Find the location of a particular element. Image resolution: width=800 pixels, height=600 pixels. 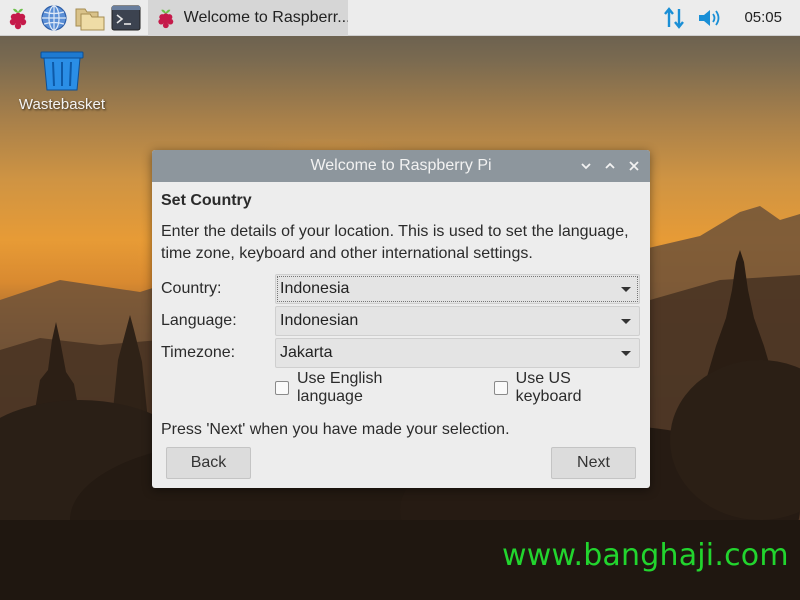

dialog-heading: Set Country is located at coordinates (206, 200).